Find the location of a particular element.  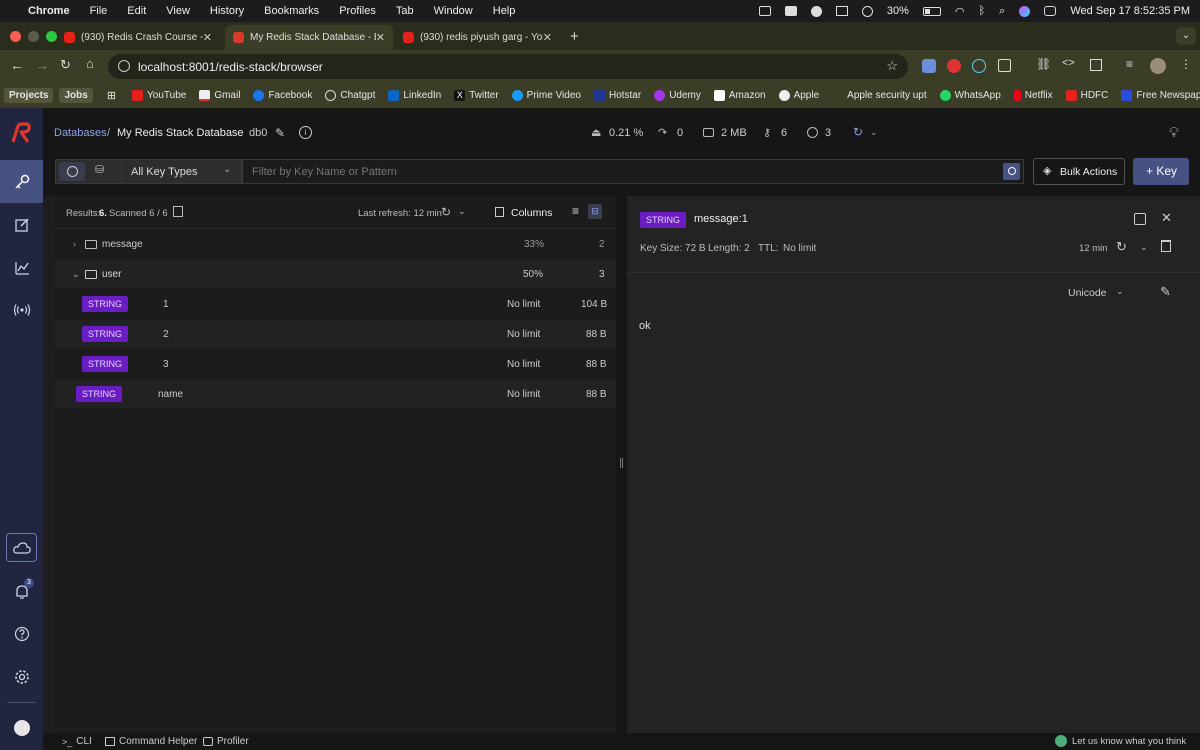

search-mode-vector-icon: ⛁ is located at coordinates (99, 169).